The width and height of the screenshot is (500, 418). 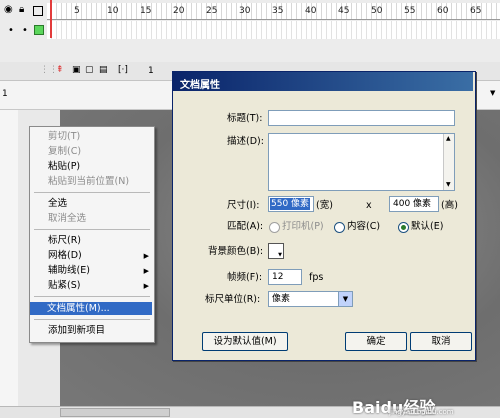 I want to click on set-default-button: 设为默认值(M), so click(x=245, y=341).